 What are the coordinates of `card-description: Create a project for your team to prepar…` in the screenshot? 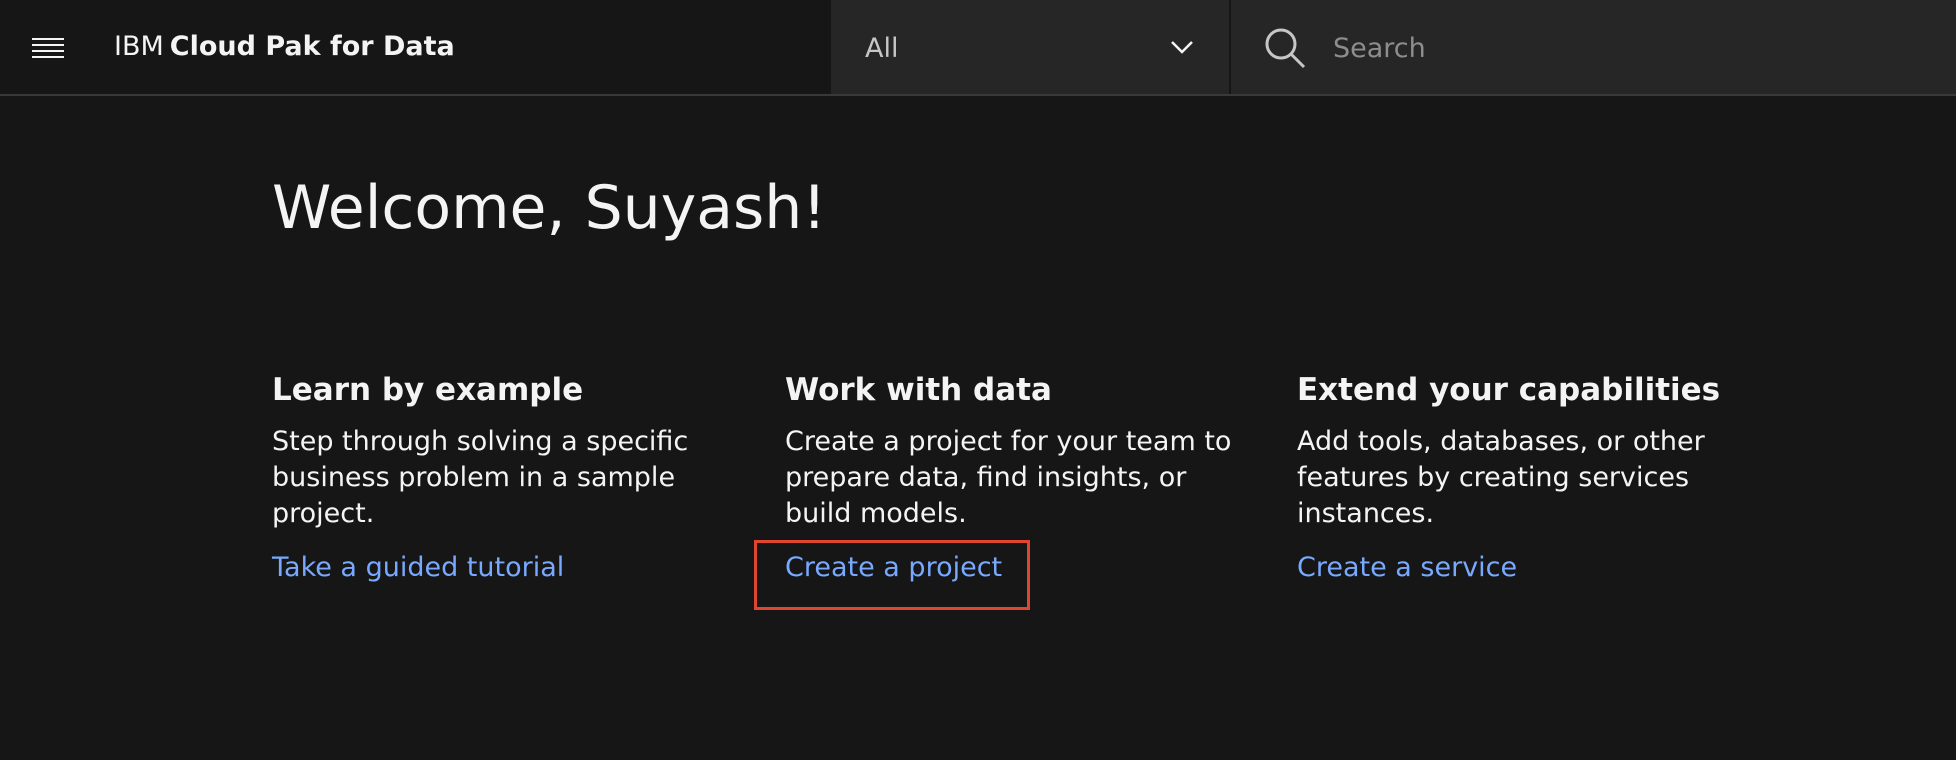 It's located at (1008, 477).